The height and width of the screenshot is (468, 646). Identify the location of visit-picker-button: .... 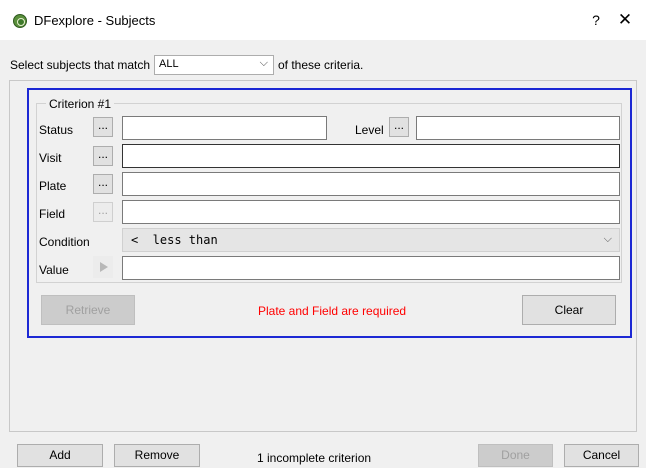
(103, 156).